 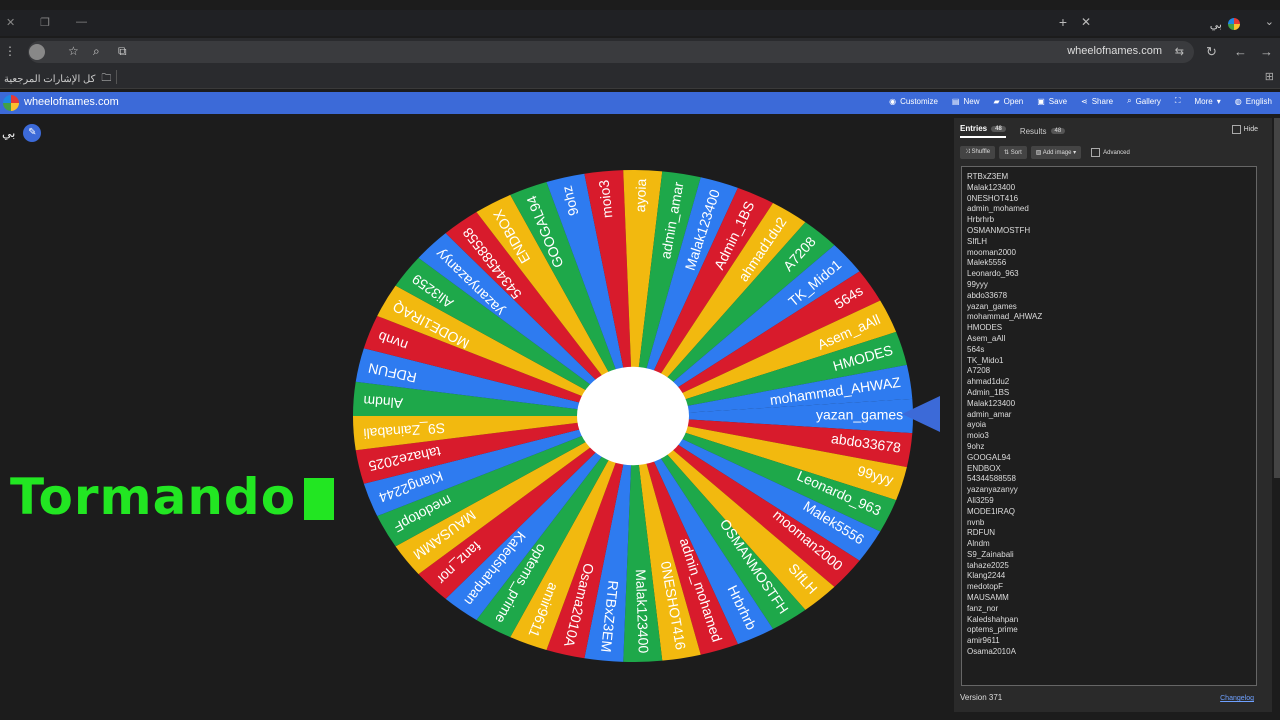 I want to click on tab-search-icon: ⌄, so click(x=1269, y=21).